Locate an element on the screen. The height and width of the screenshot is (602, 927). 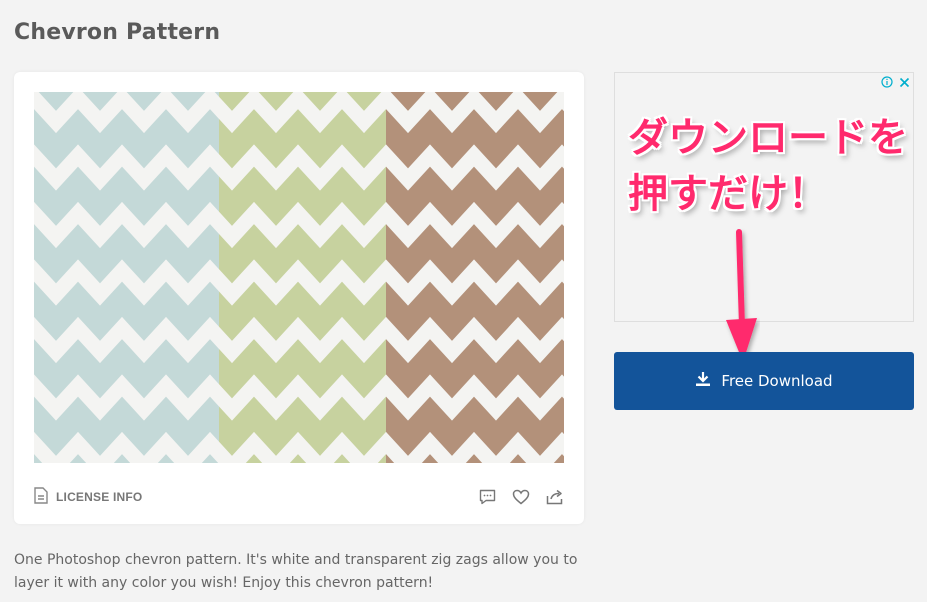
info-icon is located at coordinates (887, 82).